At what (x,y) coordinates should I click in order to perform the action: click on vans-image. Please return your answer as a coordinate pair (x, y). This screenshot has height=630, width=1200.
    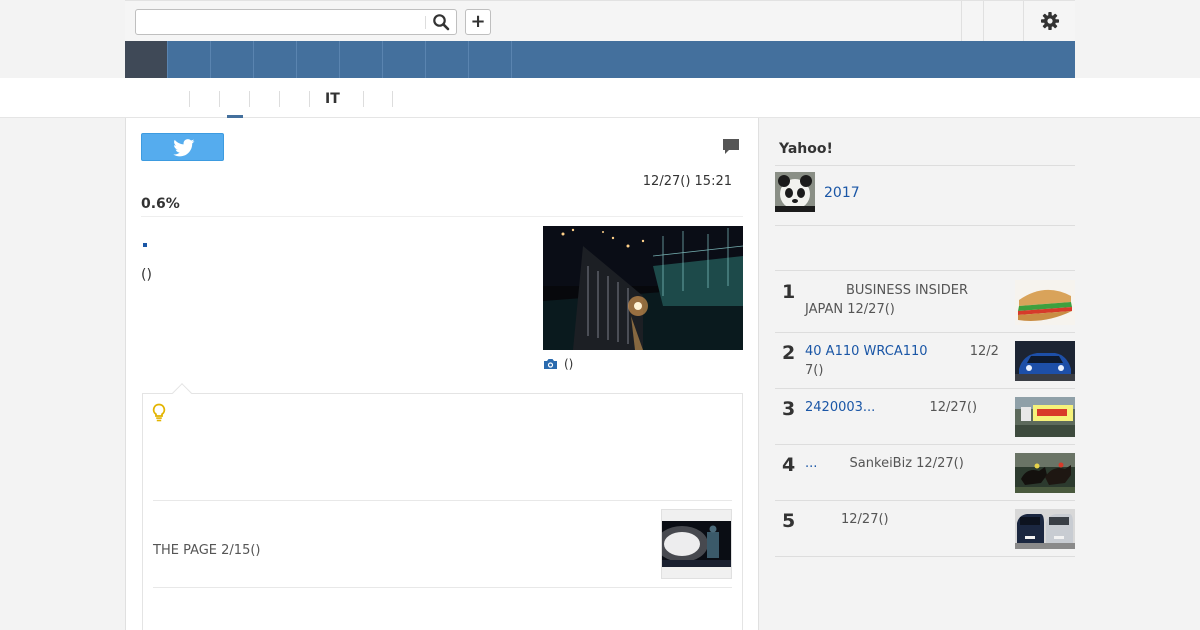
    Looking at the image, I should click on (1045, 529).